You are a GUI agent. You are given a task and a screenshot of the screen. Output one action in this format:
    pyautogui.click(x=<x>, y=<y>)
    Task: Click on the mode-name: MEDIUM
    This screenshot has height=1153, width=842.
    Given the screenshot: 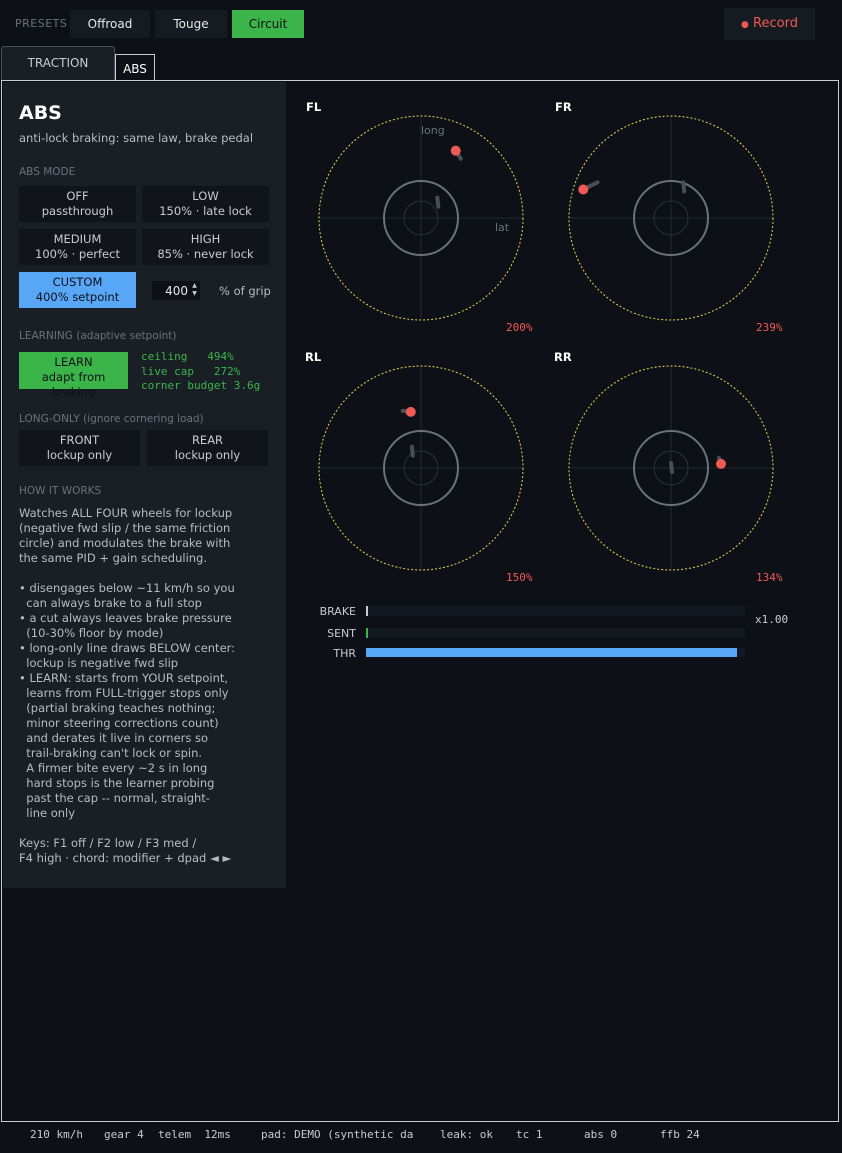 What is the action you would take?
    pyautogui.click(x=77, y=239)
    